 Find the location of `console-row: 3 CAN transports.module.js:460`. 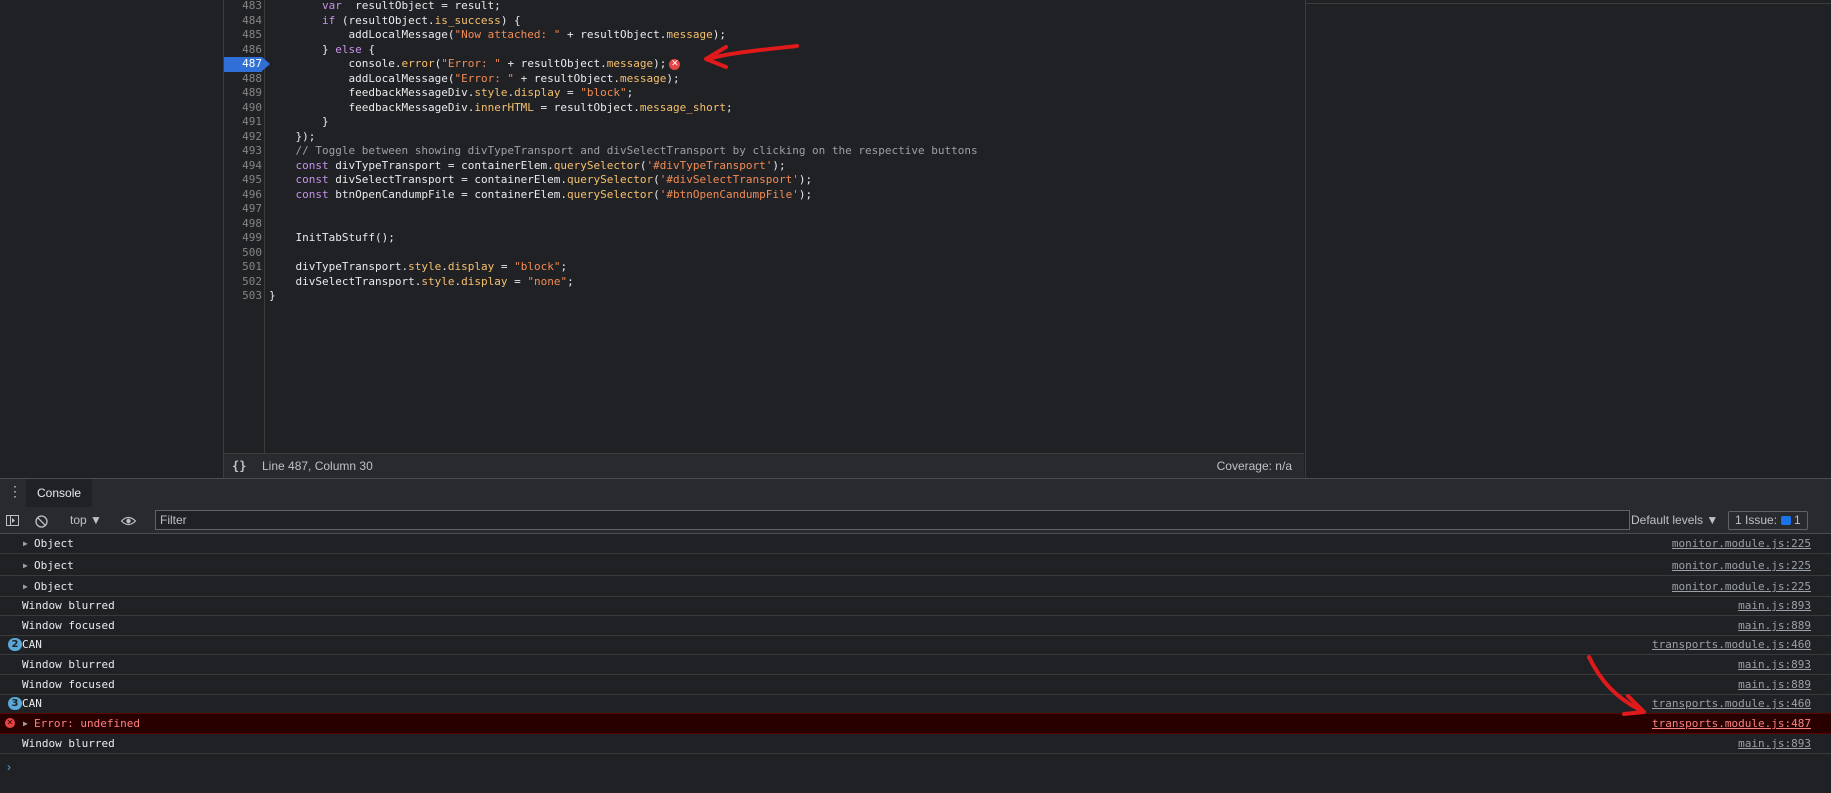

console-row: 3 CAN transports.module.js:460 is located at coordinates (915, 704).